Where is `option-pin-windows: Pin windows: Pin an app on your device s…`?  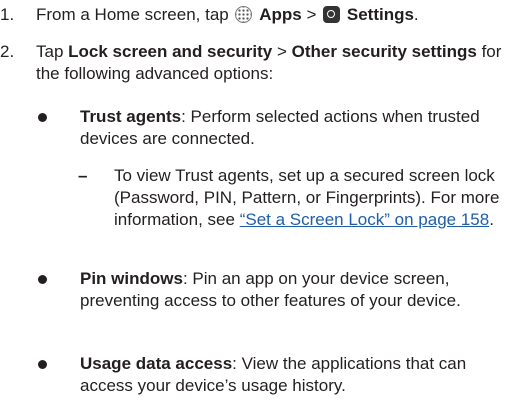
option-pin-windows: Pin windows: Pin an app on your device s… is located at coordinates (272, 290).